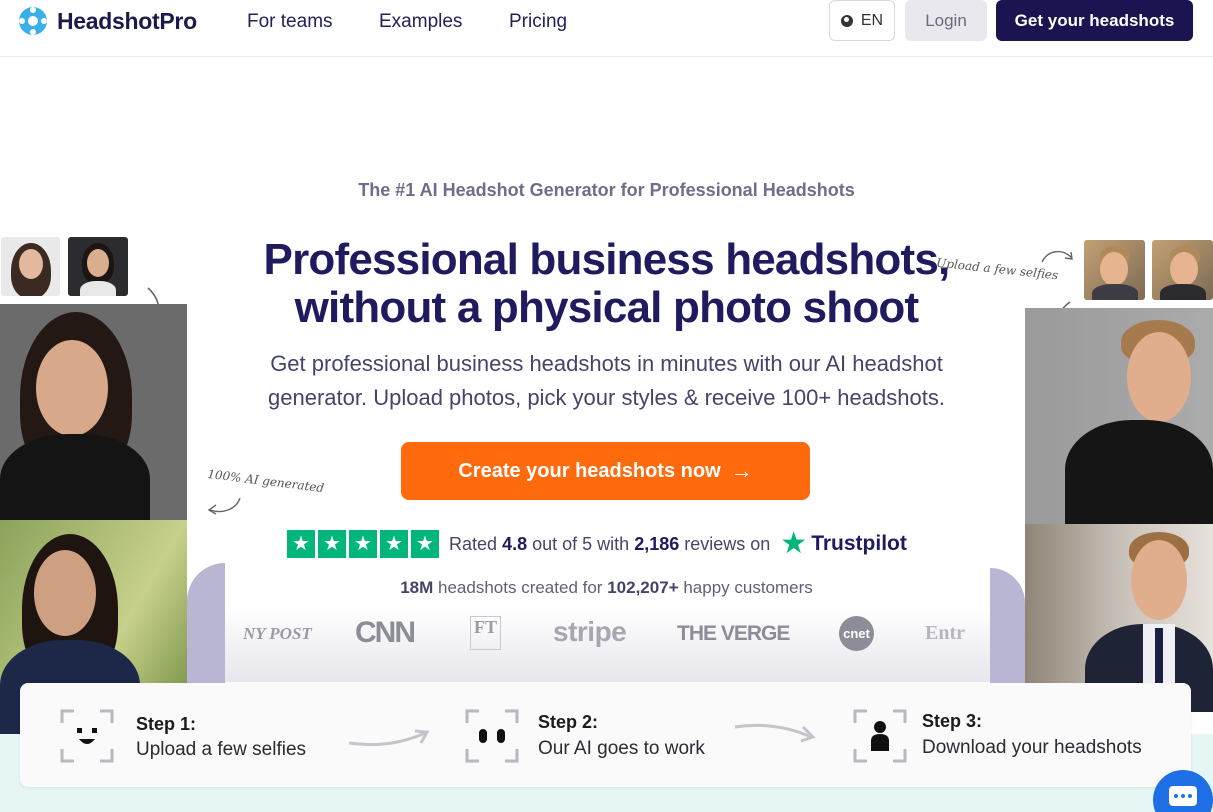 The image size is (1213, 812). Describe the element at coordinates (1094, 20) in the screenshot. I see `get-headshots-button: Get your headshots` at that location.